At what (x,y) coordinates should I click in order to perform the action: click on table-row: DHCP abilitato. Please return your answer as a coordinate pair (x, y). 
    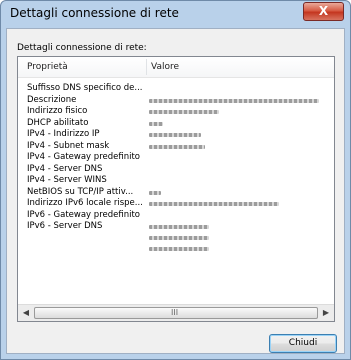
    Looking at the image, I should click on (176, 124).